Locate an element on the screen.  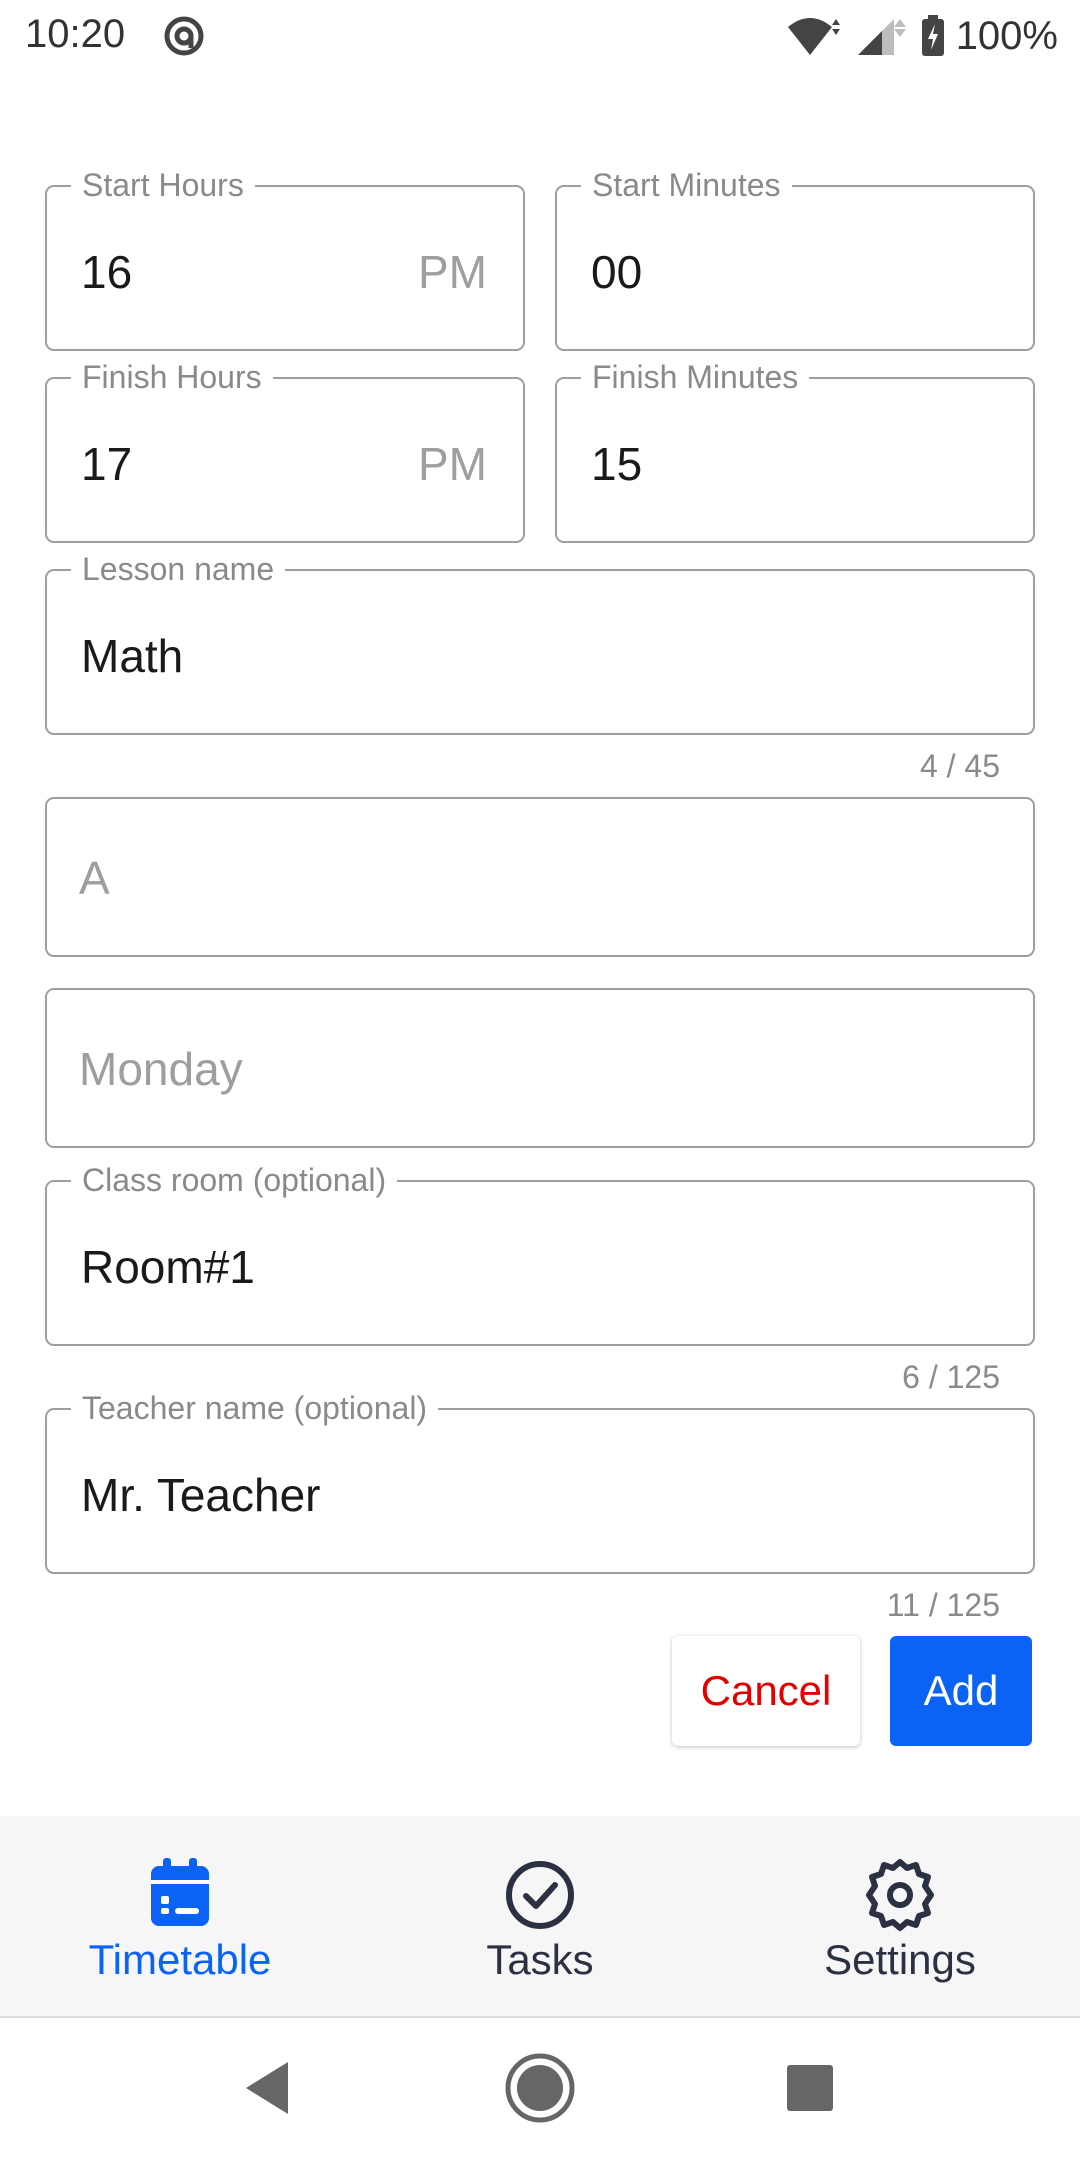
bottom-navigation: Timetable Tasks Settings is located at coordinates (540, 1916).